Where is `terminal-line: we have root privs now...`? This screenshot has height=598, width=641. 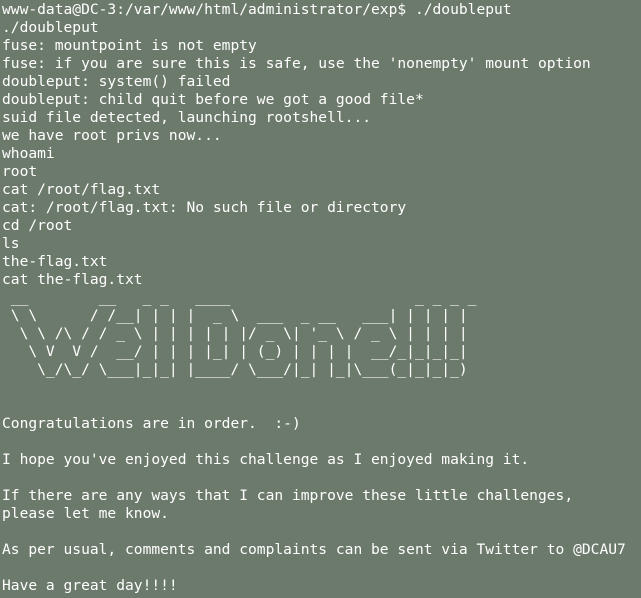
terminal-line: we have root privs now... is located at coordinates (112, 135).